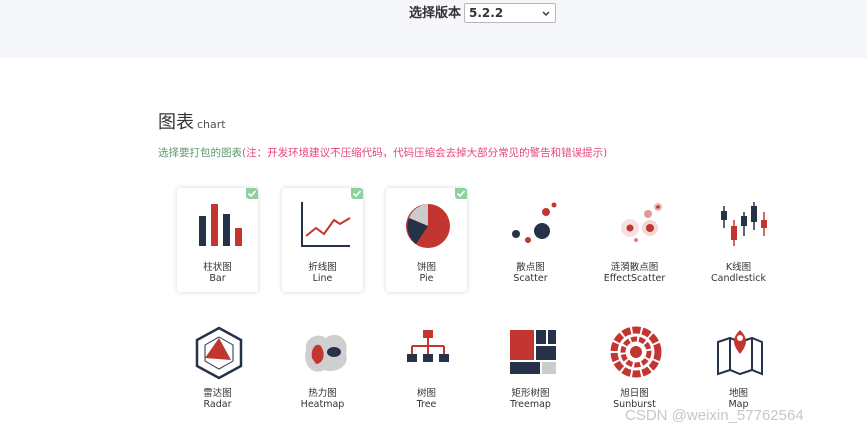 This screenshot has width=867, height=437. I want to click on chart-card-pie: 饼图 Pie, so click(426, 240).